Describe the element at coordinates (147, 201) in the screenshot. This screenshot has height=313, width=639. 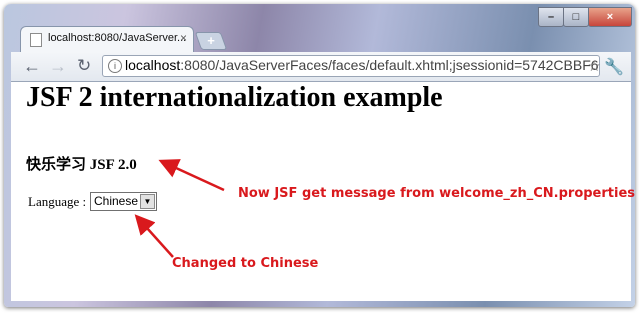
I see `dropdown-arrow-icon: ▼` at that location.